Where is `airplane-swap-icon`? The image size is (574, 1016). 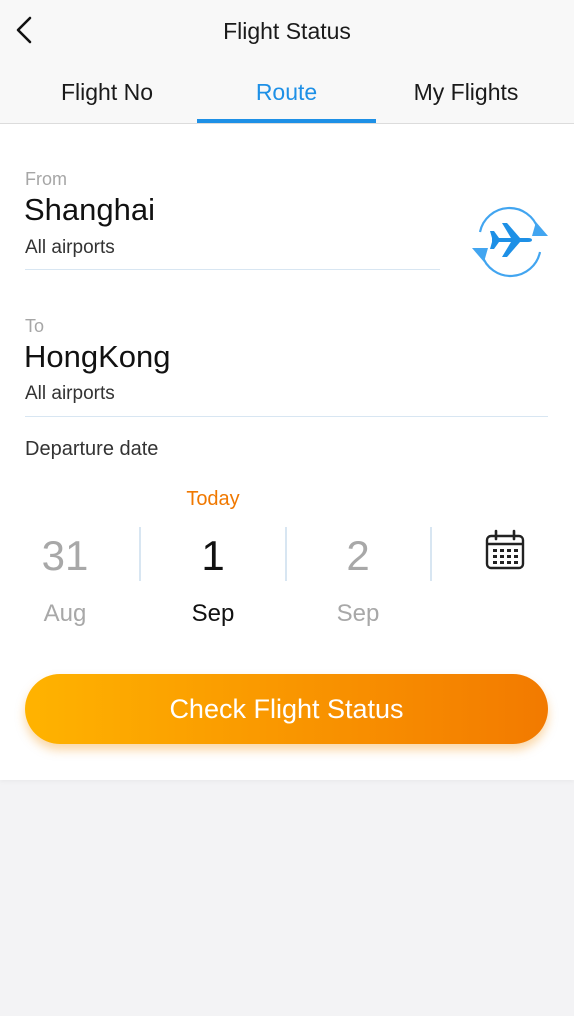 airplane-swap-icon is located at coordinates (510, 242).